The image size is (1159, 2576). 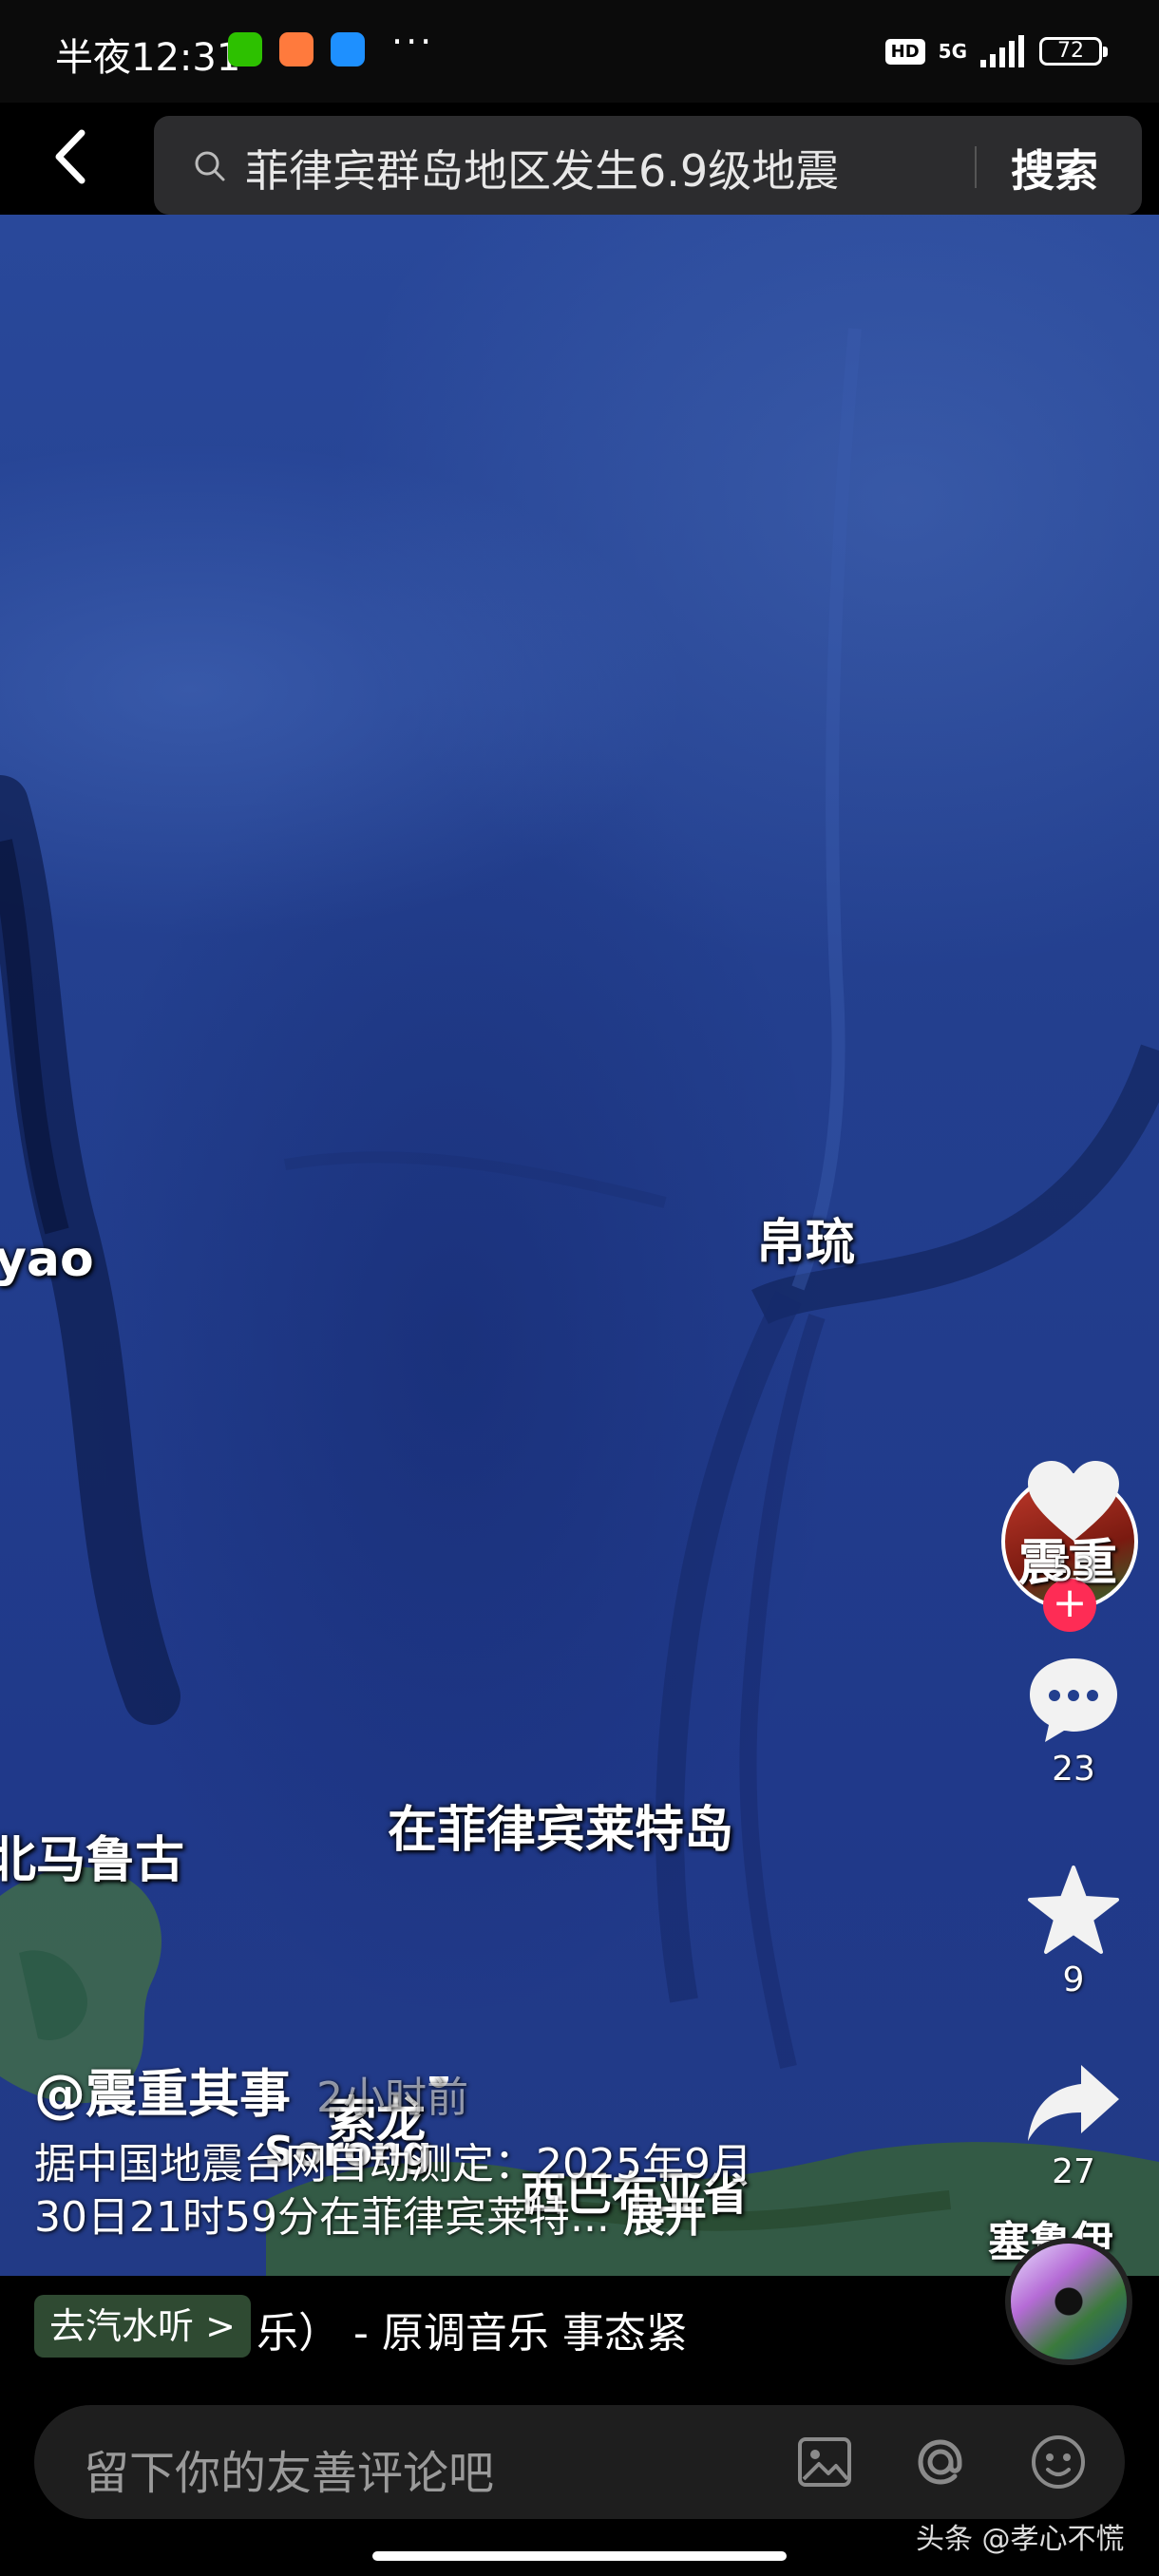 What do you see at coordinates (47, 1259) in the screenshot?
I see `map-label-yao: yao` at bounding box center [47, 1259].